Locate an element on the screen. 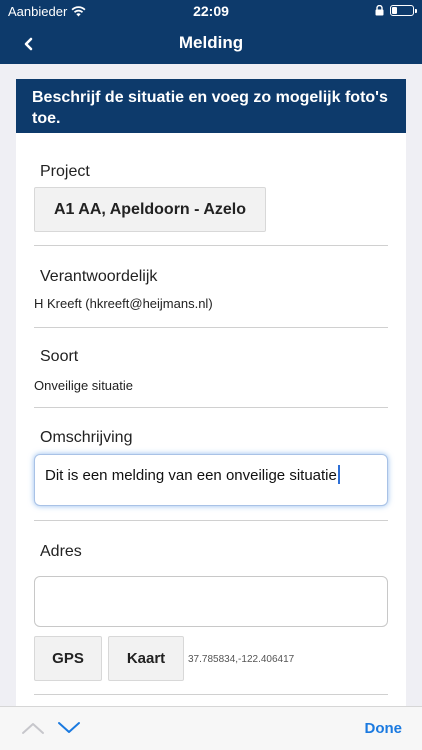 This screenshot has width=422, height=750. status-right is located at coordinates (396, 10).